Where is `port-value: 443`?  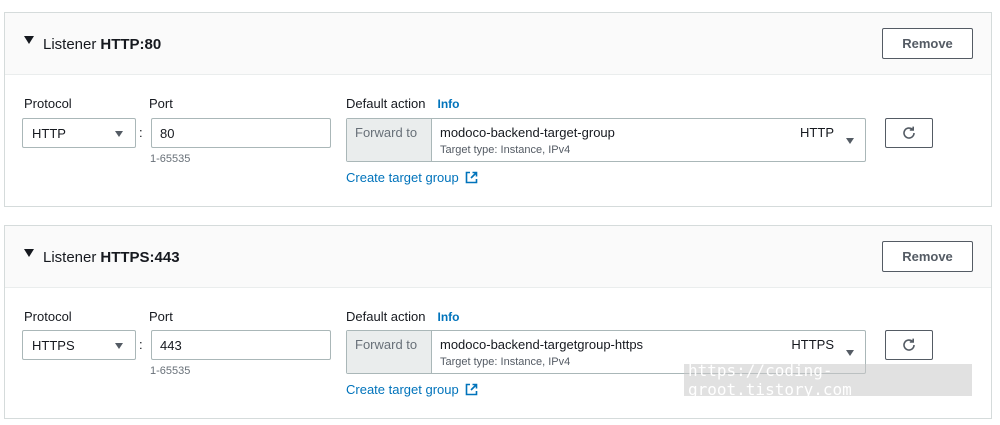
port-value: 443 is located at coordinates (171, 345).